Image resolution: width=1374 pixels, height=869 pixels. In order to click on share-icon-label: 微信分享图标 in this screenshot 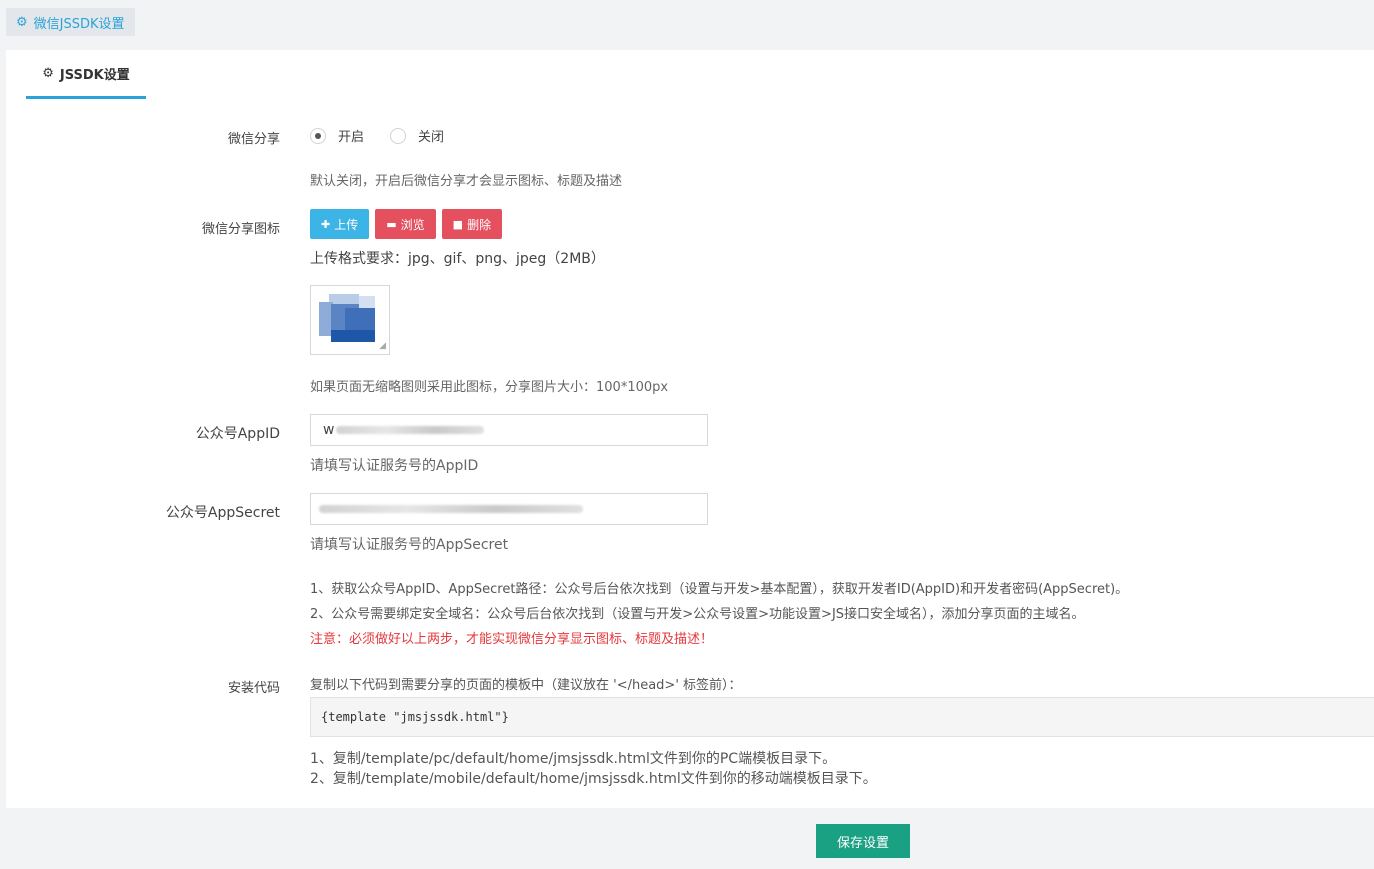, I will do `click(240, 229)`.